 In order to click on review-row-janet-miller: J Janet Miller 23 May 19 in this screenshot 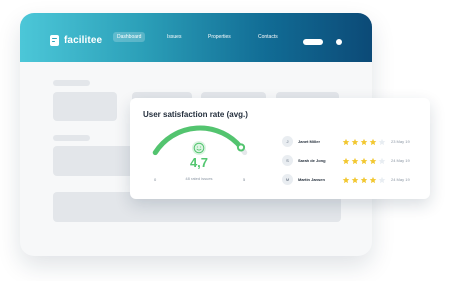, I will do `click(351, 142)`.